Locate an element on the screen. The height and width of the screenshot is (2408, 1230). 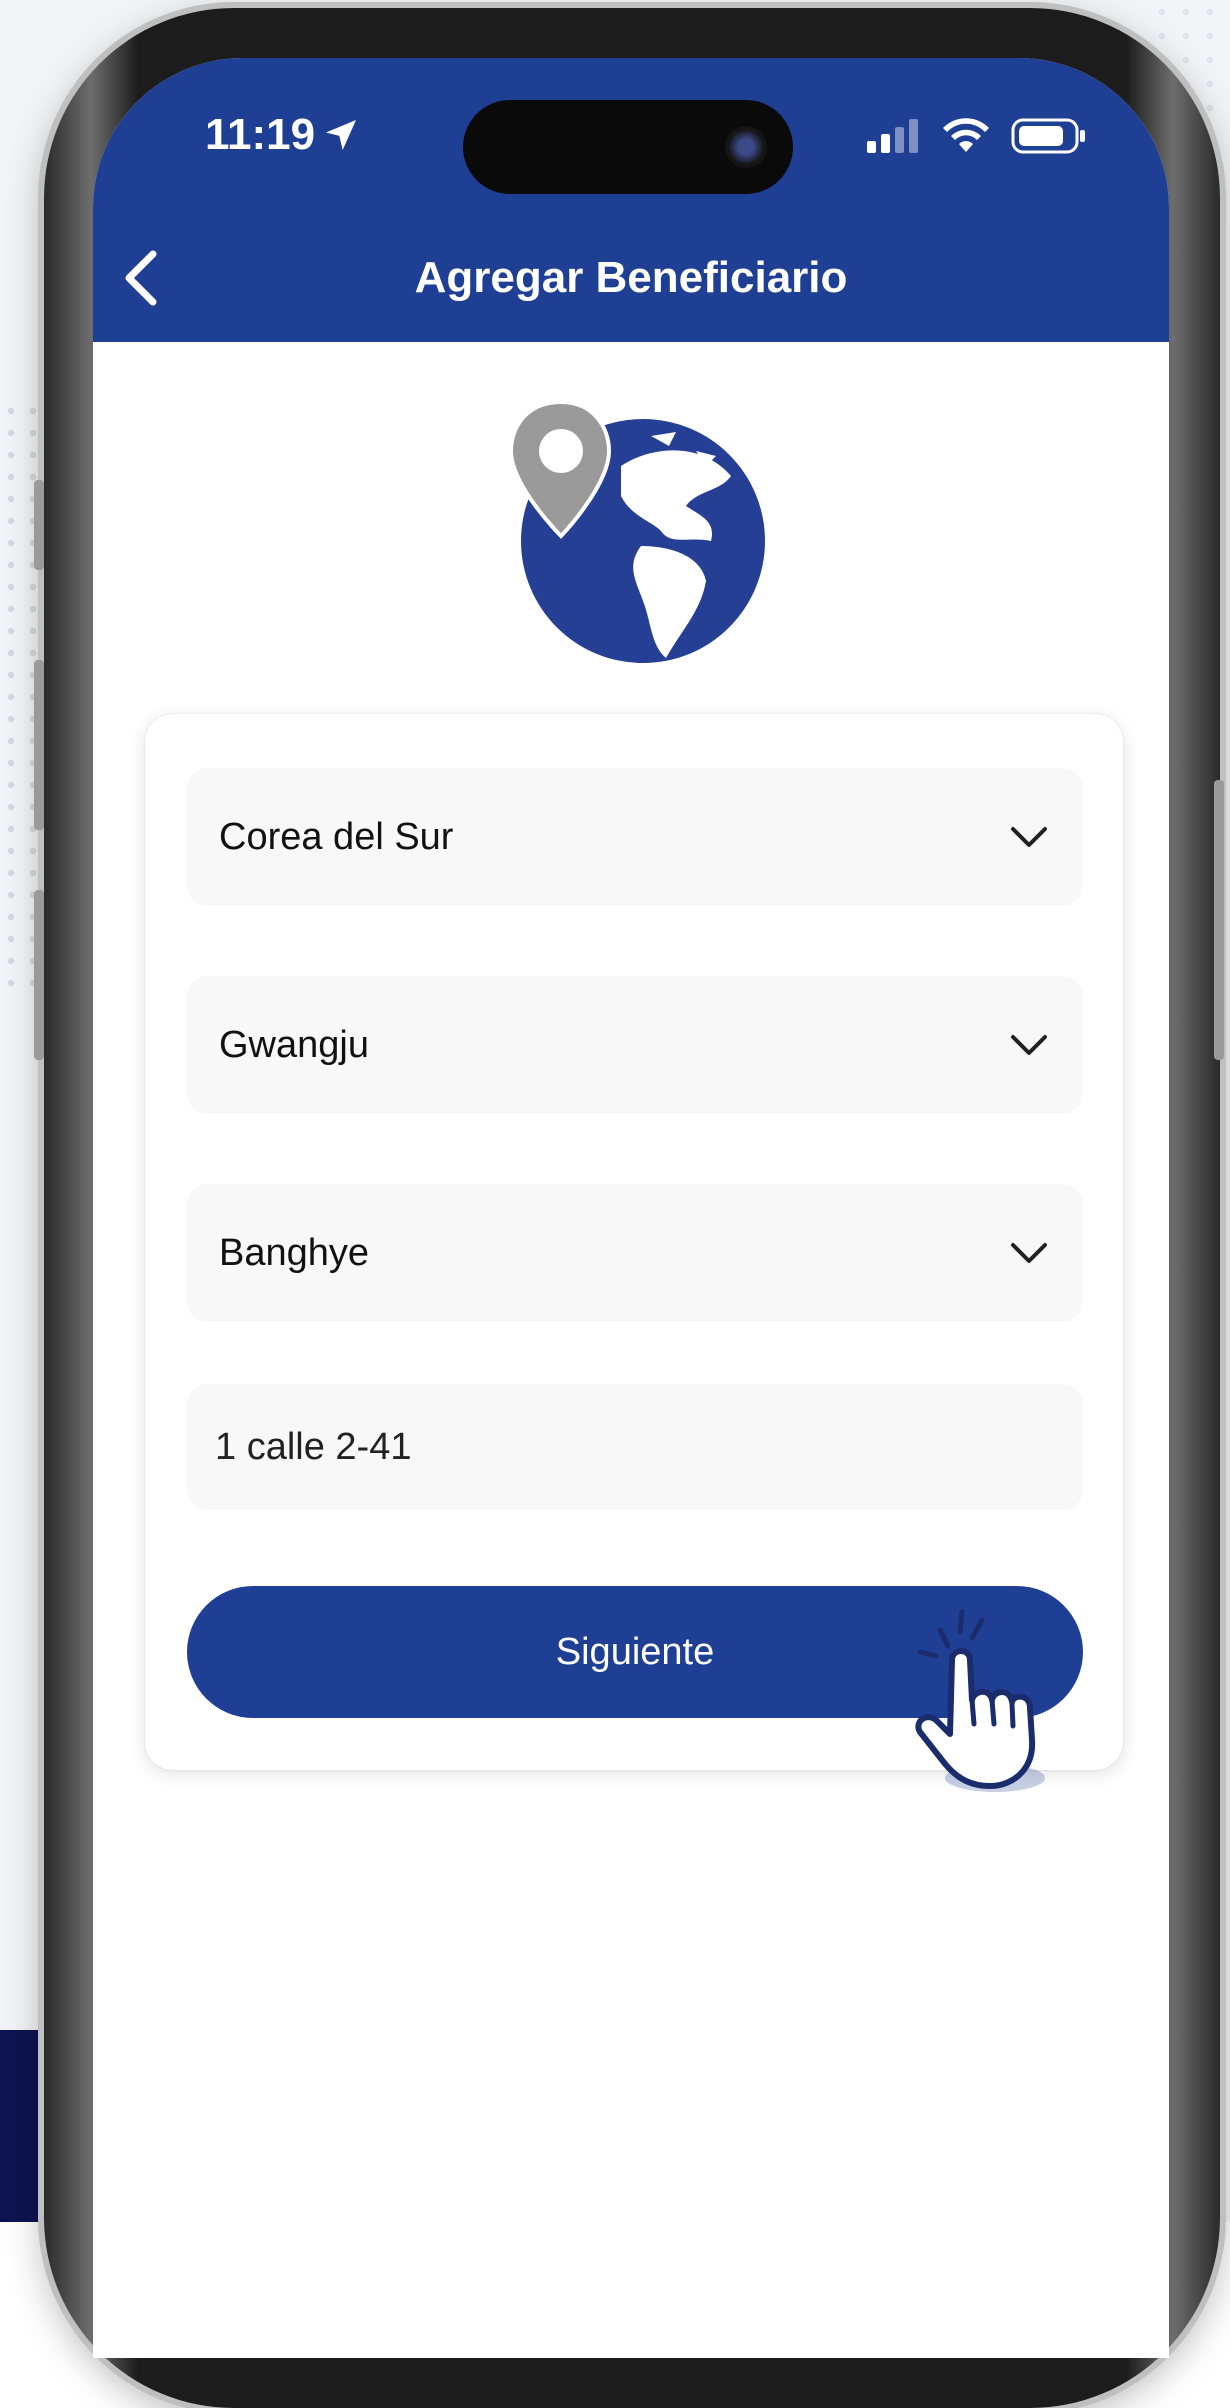
location-arrow-icon is located at coordinates (341, 135).